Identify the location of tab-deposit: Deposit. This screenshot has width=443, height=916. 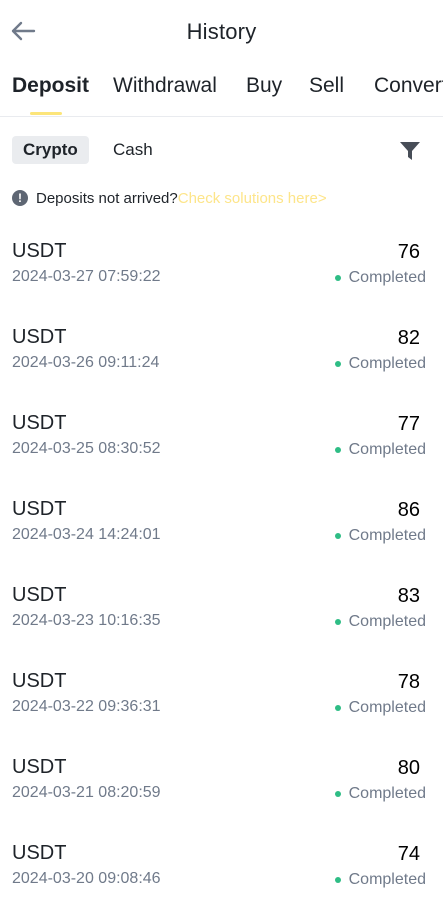
(50, 86).